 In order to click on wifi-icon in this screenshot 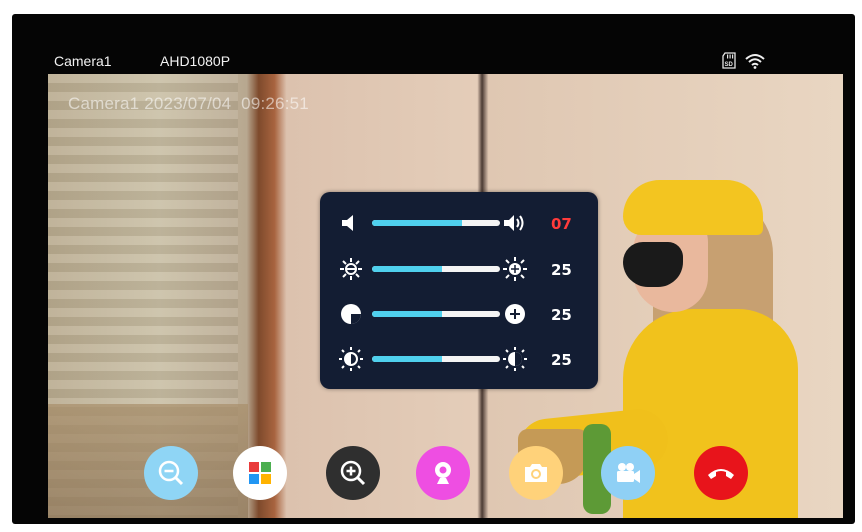, I will do `click(755, 61)`.